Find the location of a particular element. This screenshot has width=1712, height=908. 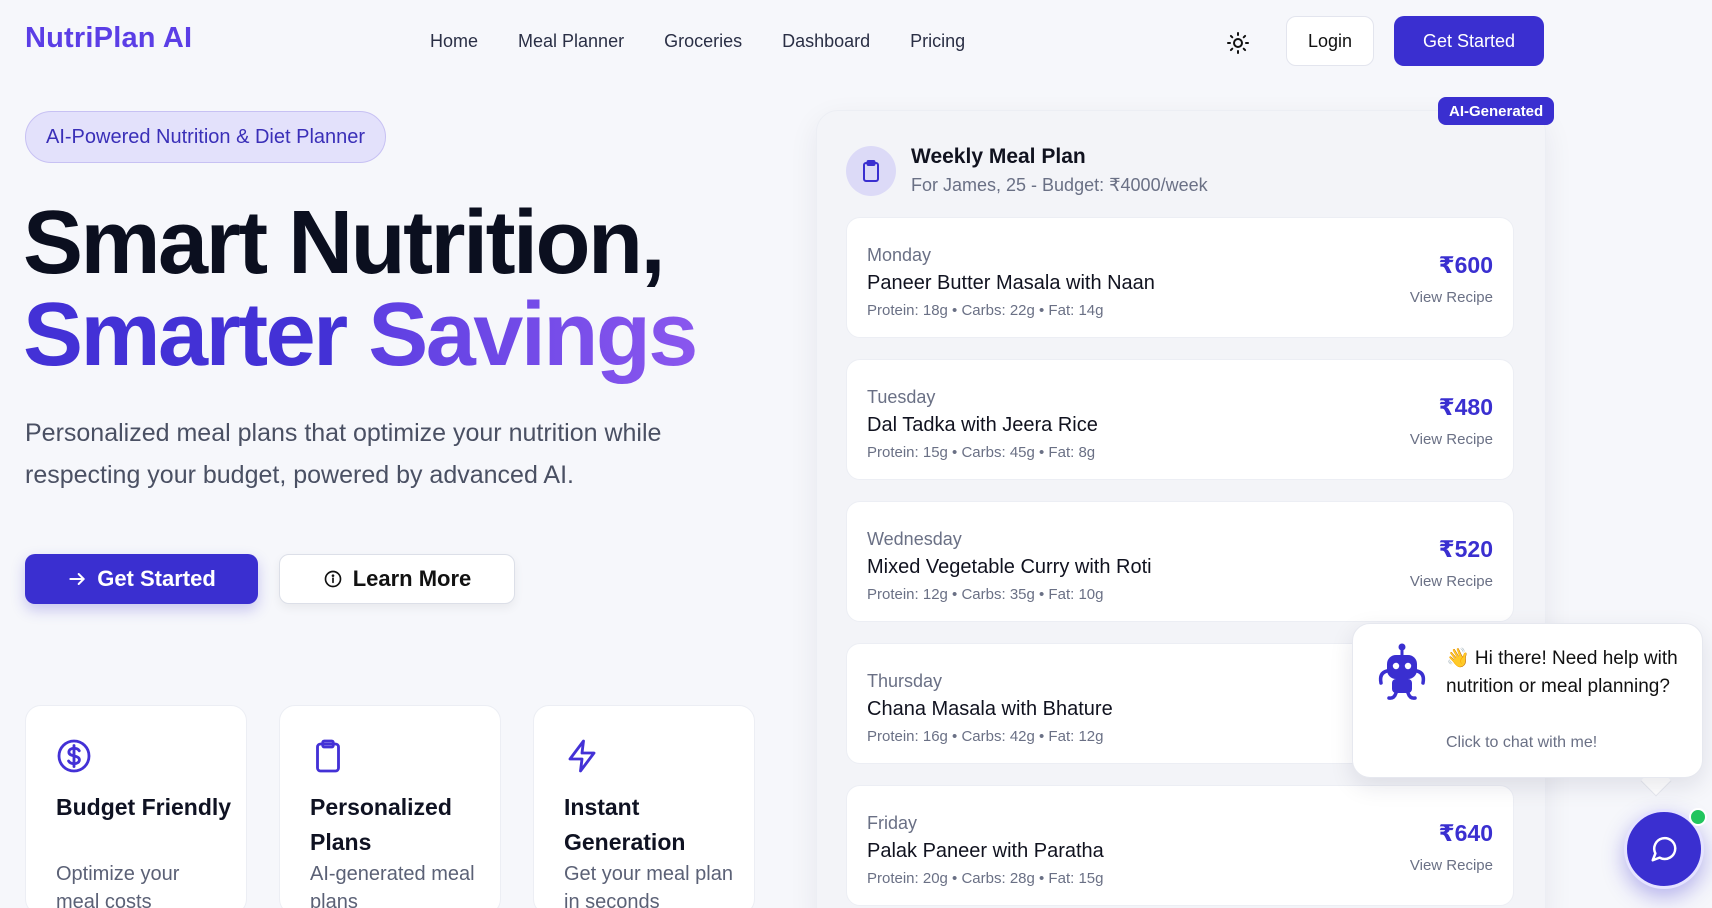

hero-title-word-smarter: Smarter is located at coordinates (185, 335).